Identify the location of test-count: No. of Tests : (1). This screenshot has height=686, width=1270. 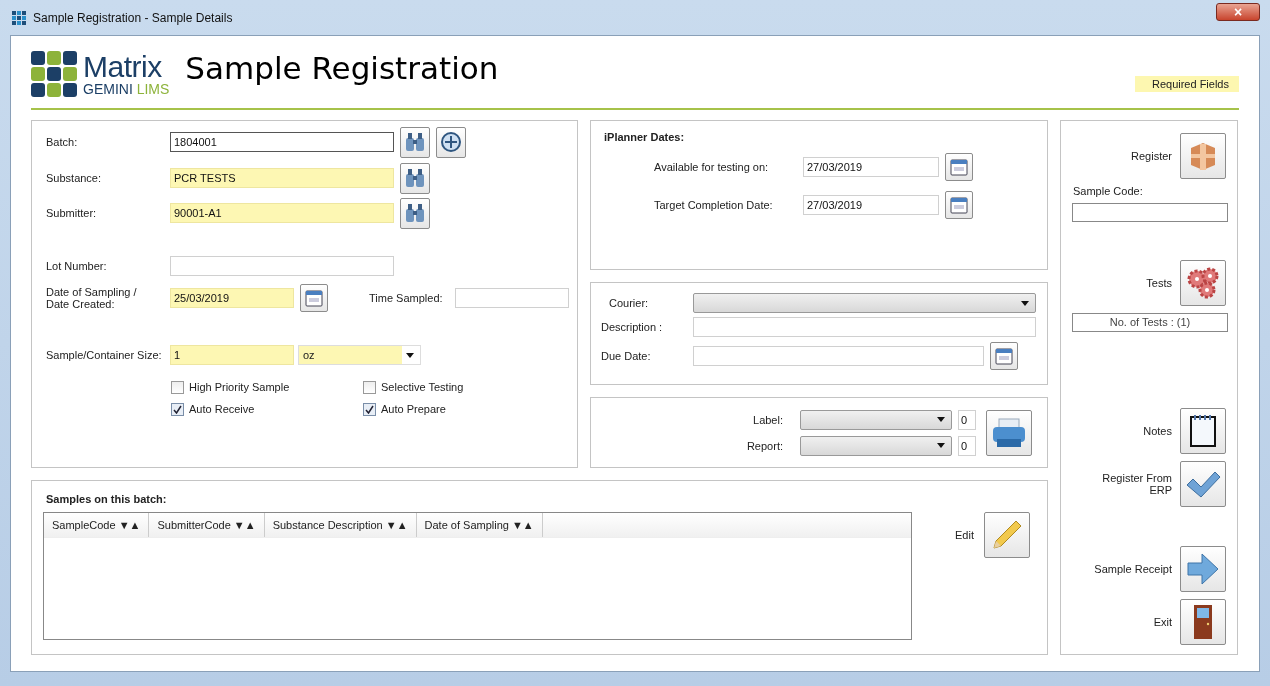
(1150, 322).